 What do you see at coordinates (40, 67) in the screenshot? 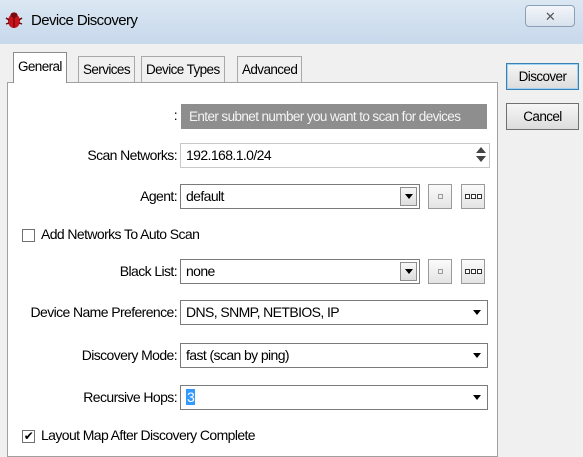
I see `tab-general: General` at bounding box center [40, 67].